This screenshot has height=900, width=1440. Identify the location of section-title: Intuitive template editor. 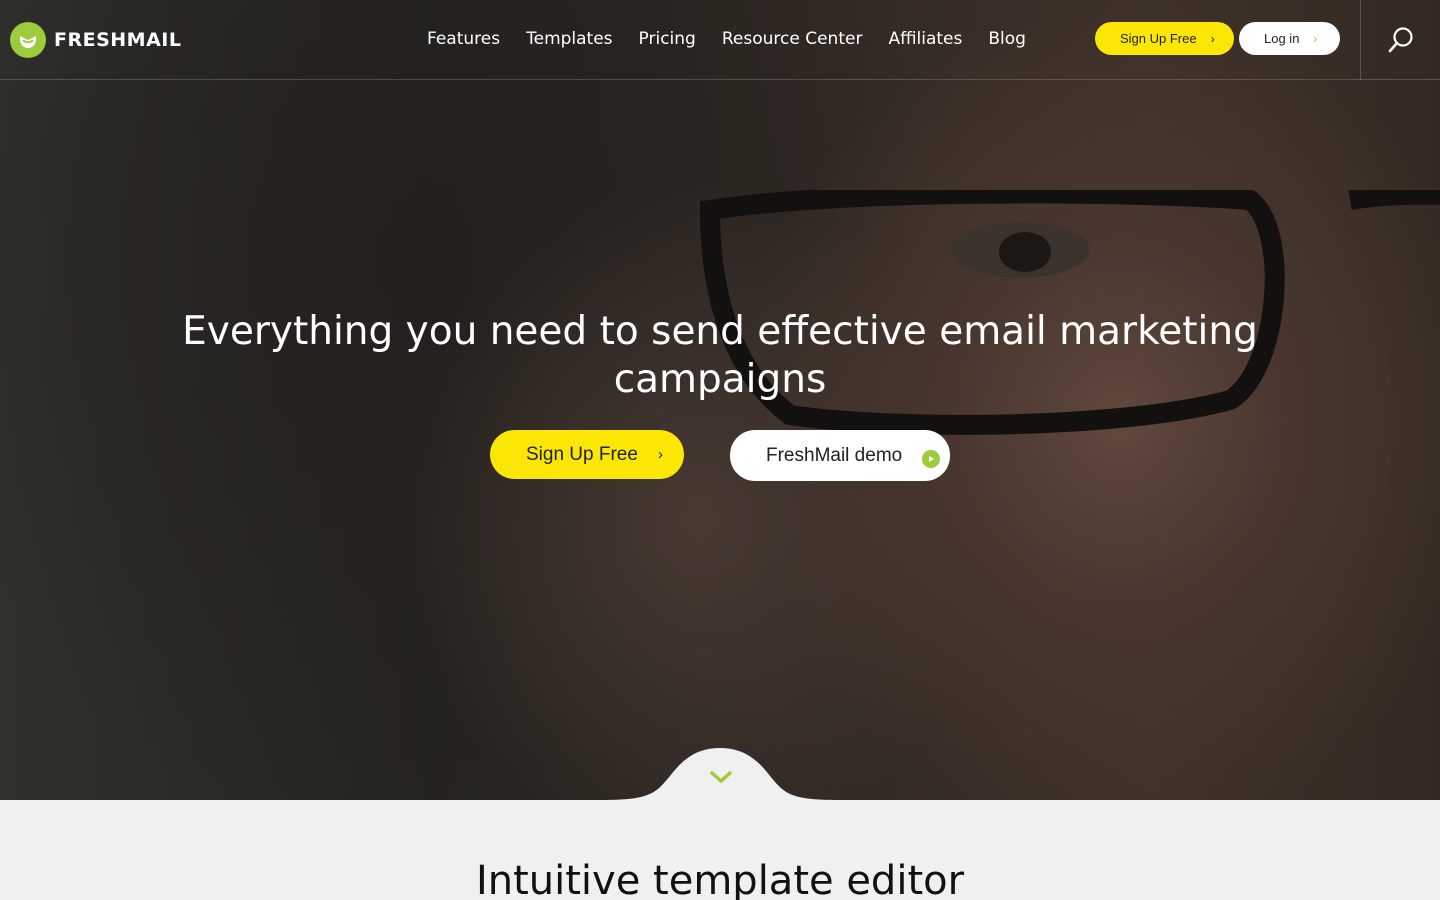
(720, 879).